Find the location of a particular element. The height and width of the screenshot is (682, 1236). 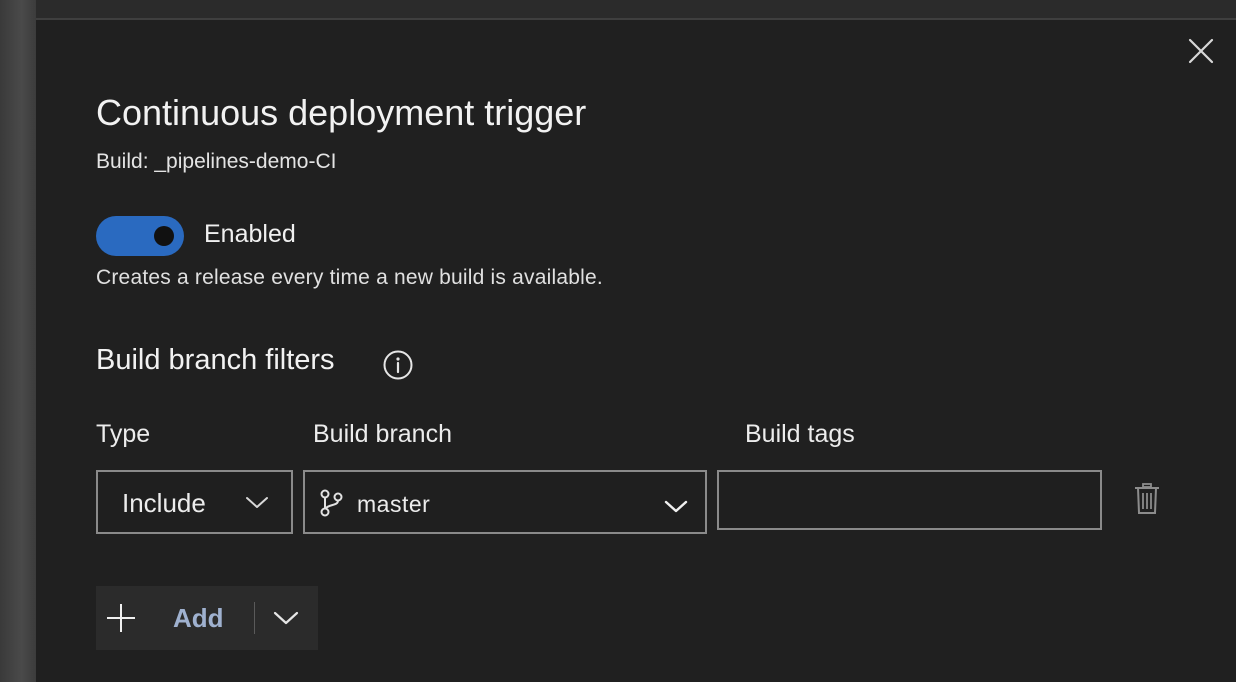

section-title: Build branch filters is located at coordinates (215, 360).